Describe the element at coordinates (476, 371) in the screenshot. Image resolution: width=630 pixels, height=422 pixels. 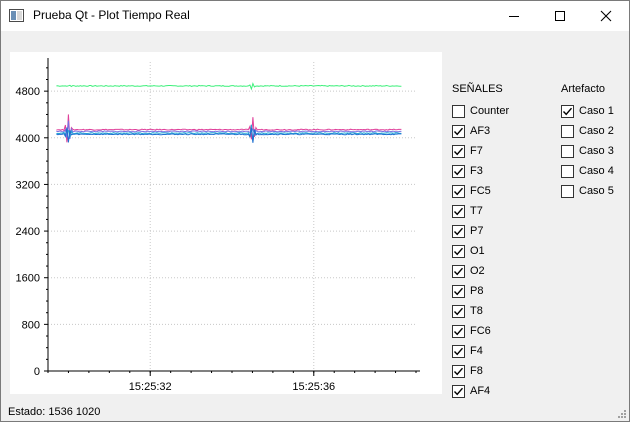
I see `checkbox-label: F8` at that location.